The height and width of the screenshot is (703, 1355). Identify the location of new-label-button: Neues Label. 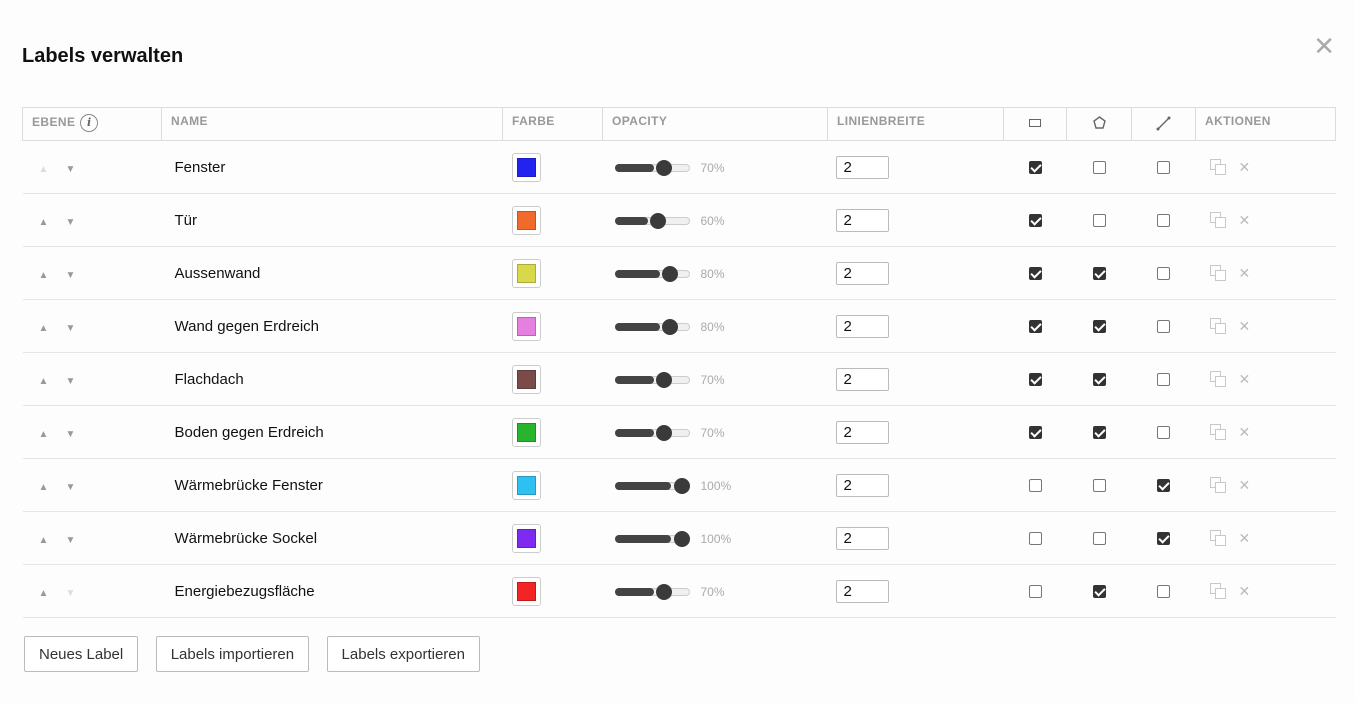
(81, 654).